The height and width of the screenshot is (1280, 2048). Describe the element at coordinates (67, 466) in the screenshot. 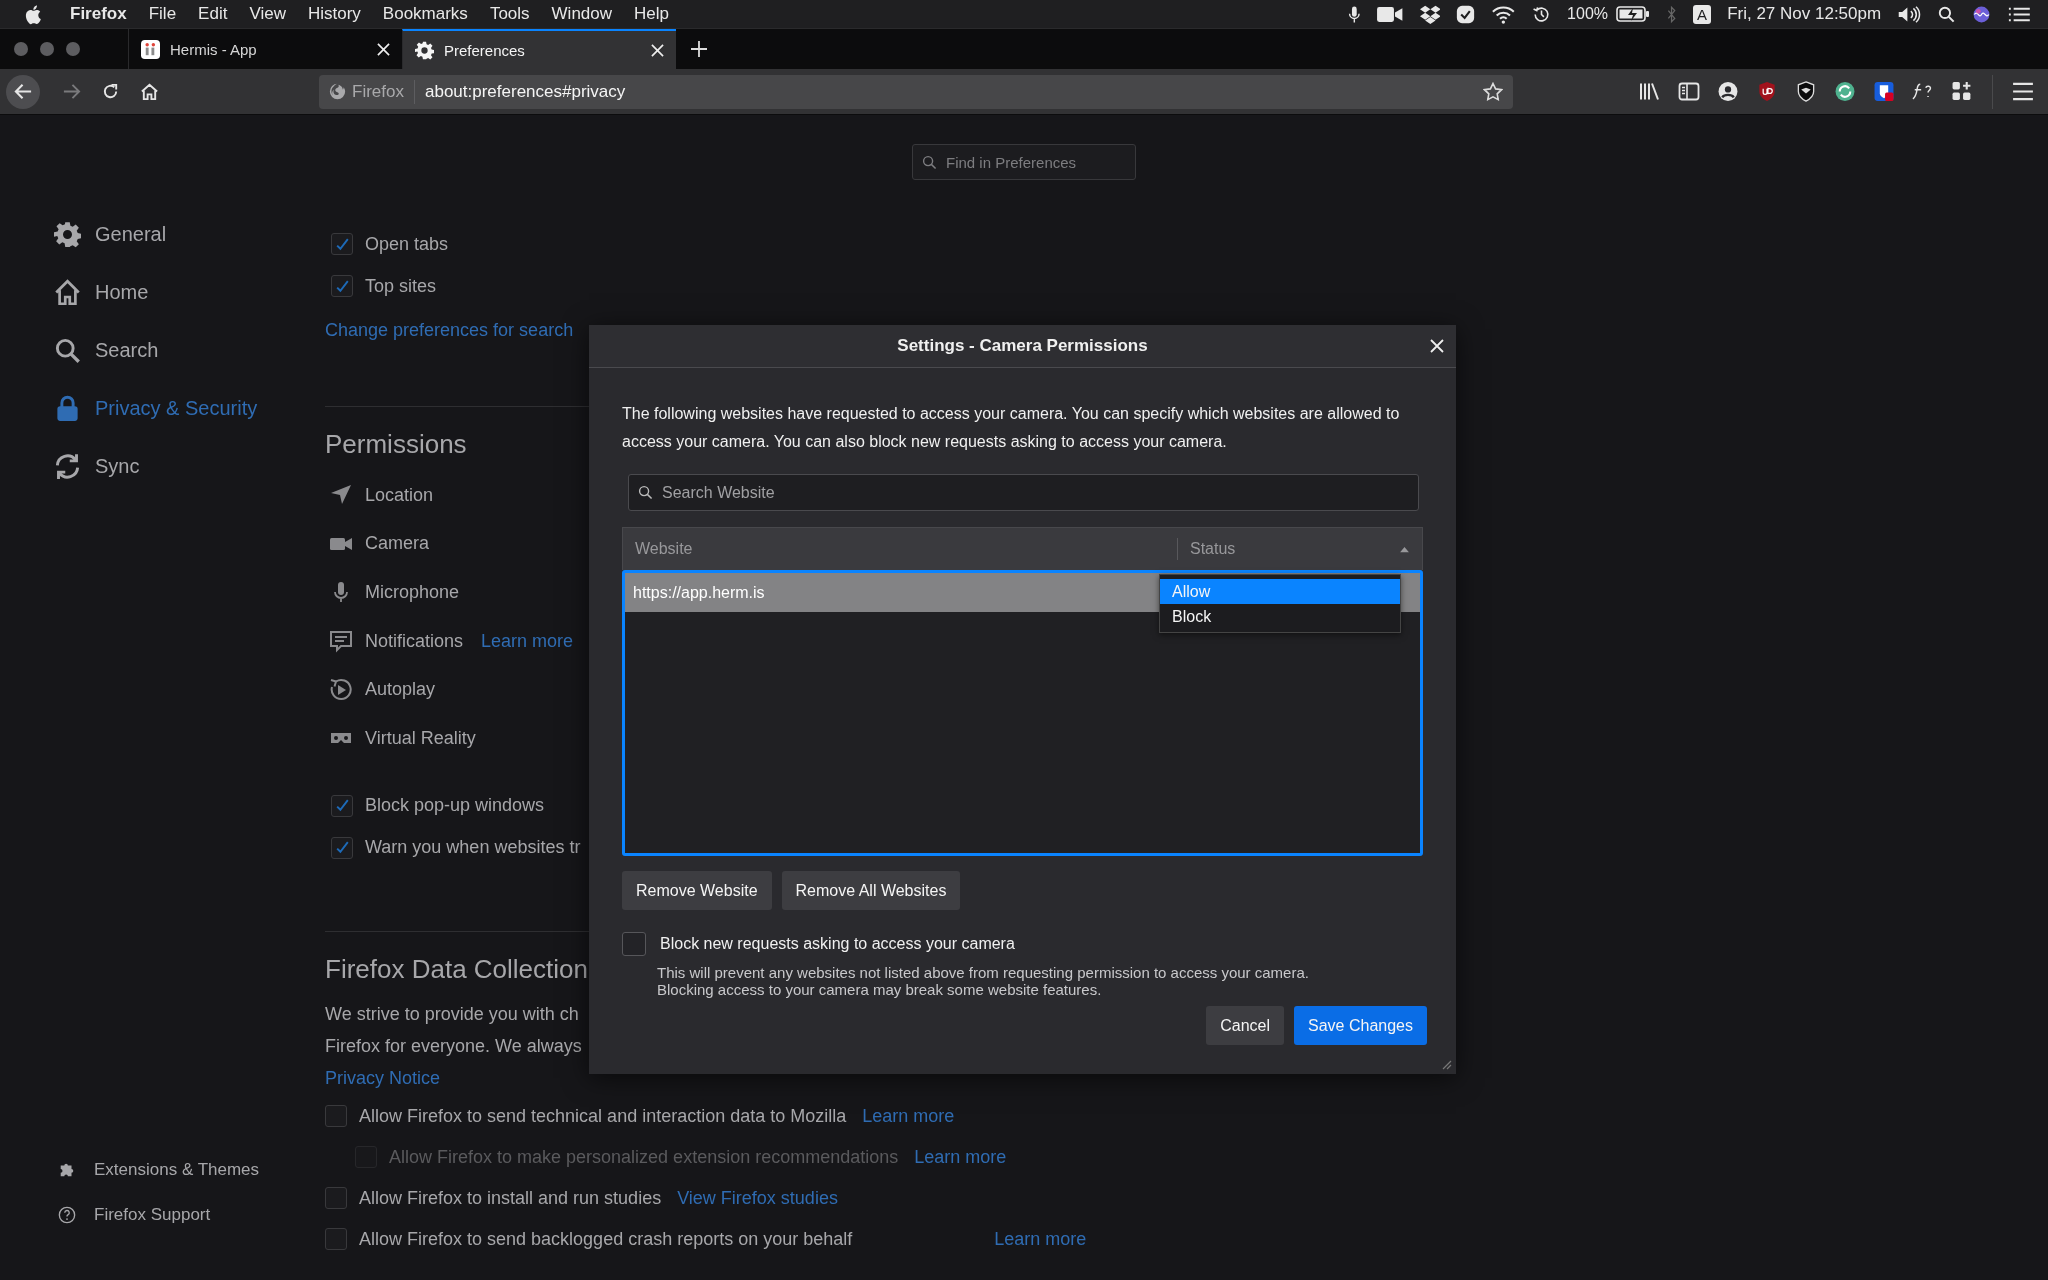

I see `sync-icon` at that location.